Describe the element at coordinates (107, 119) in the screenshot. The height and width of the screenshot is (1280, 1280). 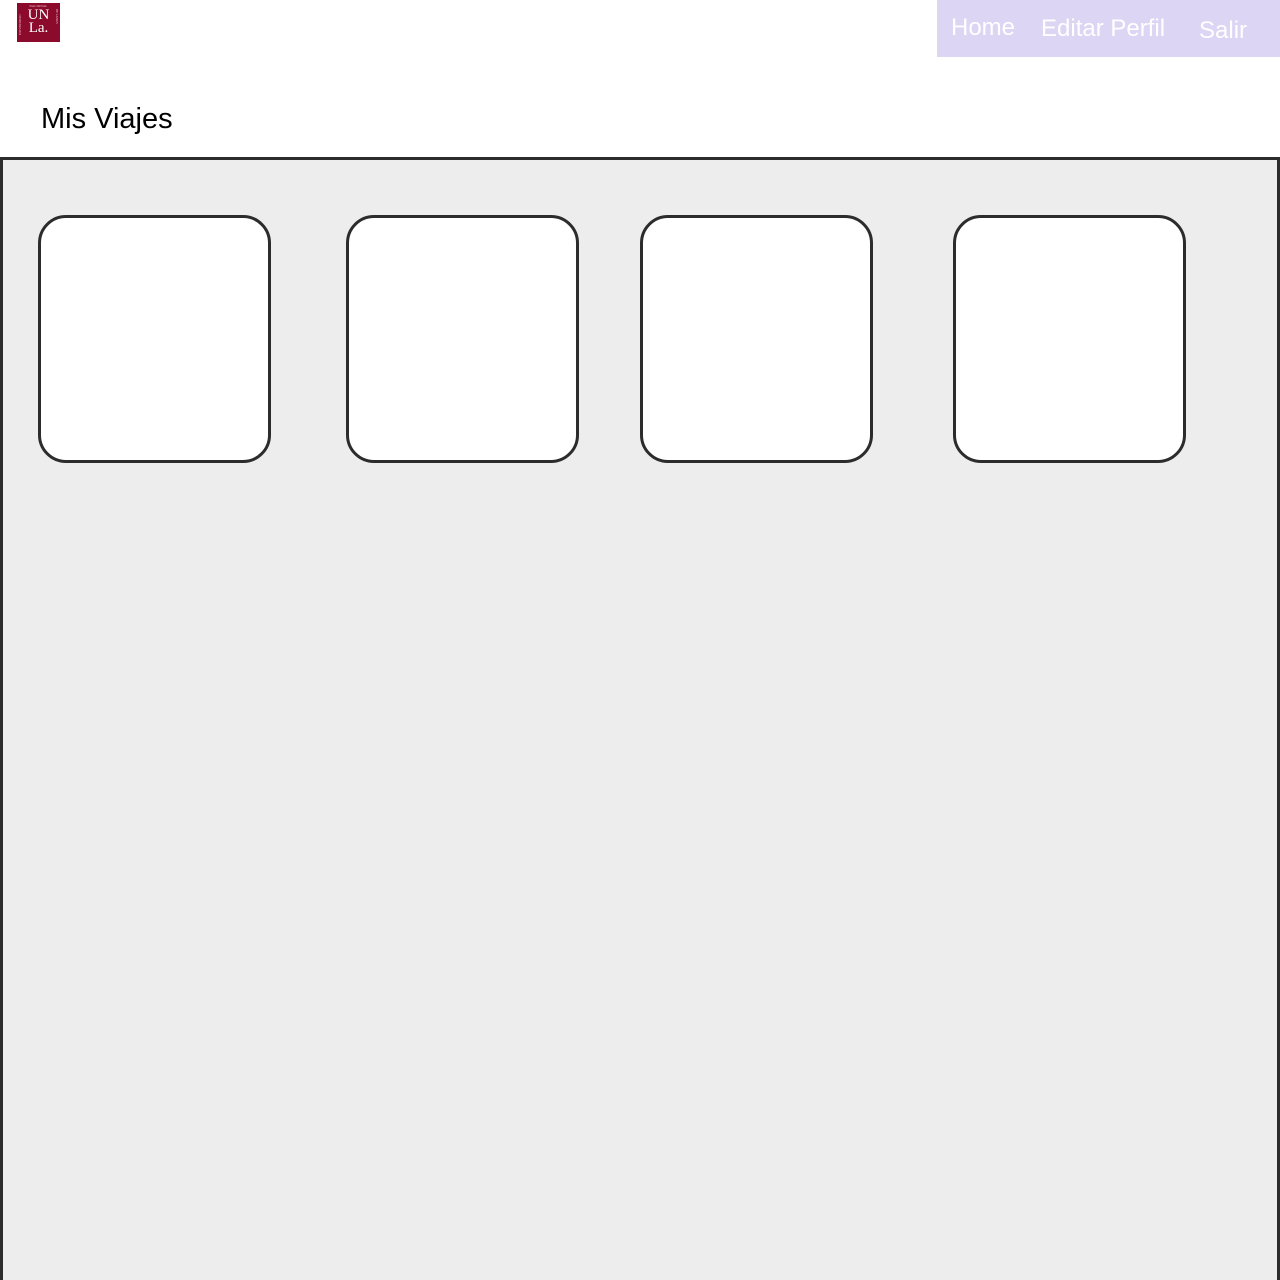
I see `page-title: Mis Viajes` at that location.